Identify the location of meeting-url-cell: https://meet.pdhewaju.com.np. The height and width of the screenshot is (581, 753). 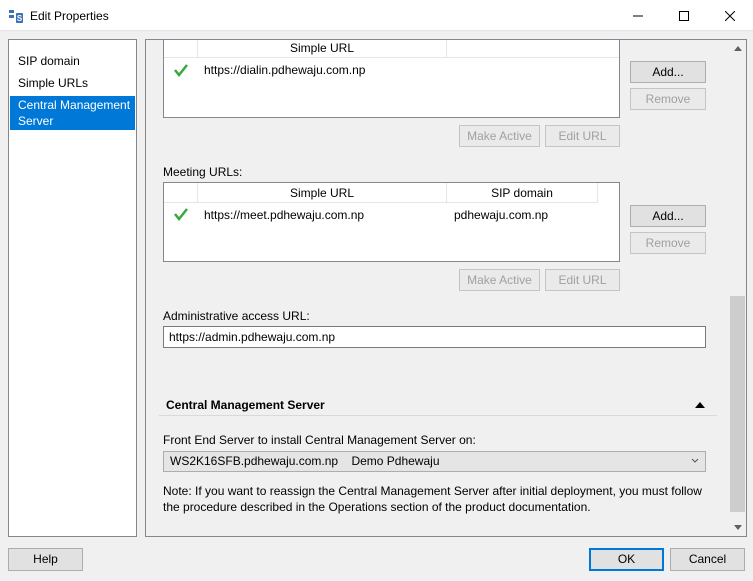
(284, 215).